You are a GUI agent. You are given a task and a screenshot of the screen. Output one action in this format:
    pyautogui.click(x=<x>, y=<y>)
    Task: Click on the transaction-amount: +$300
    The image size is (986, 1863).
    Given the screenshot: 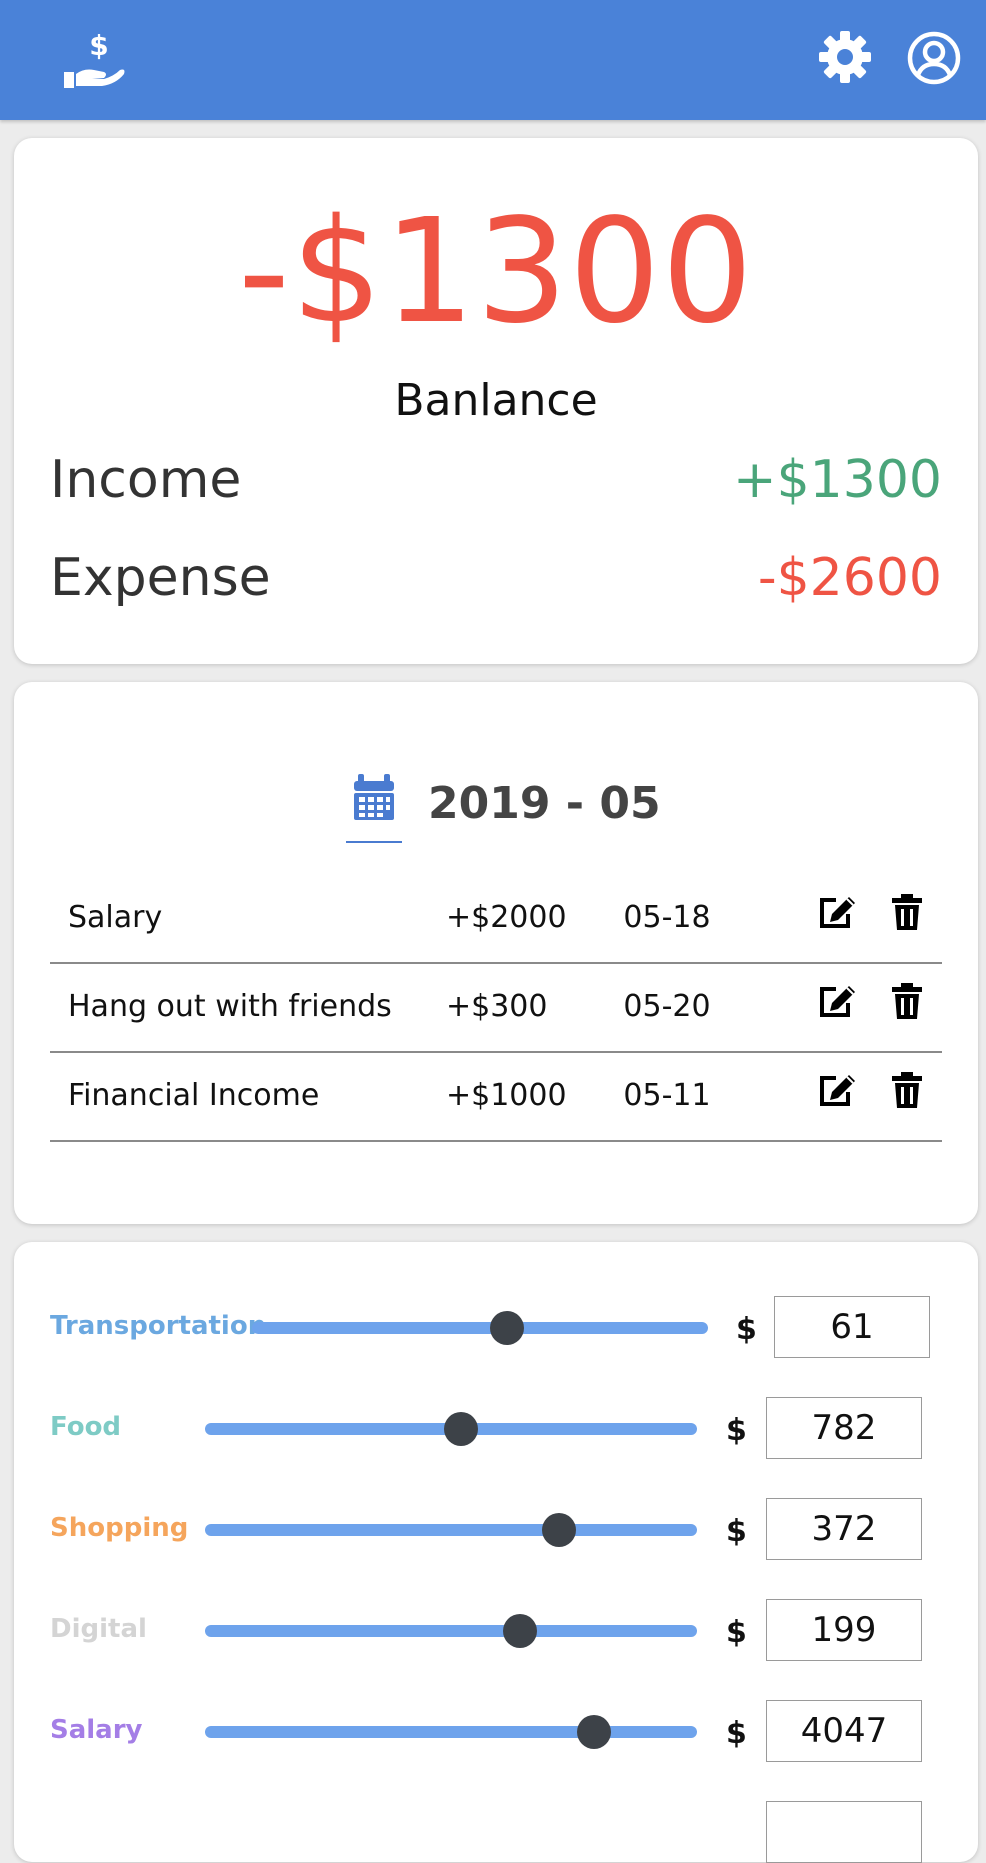 What is the action you would take?
    pyautogui.click(x=497, y=1006)
    